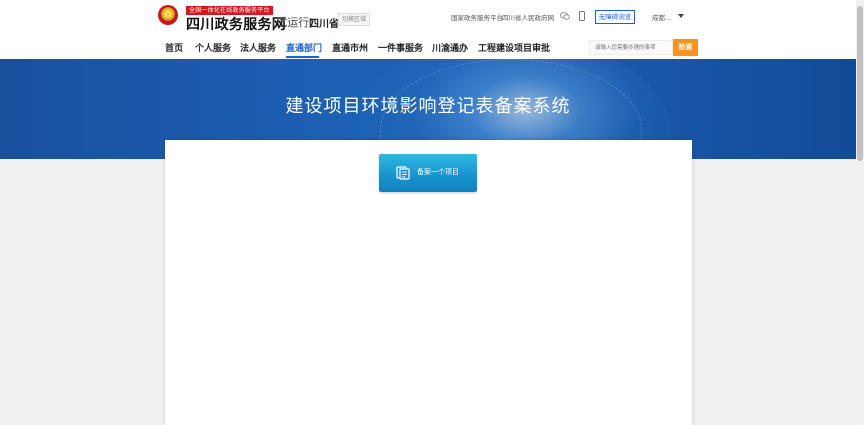 This screenshot has height=425, width=864. What do you see at coordinates (174, 47) in the screenshot?
I see `nav-home: 首页` at bounding box center [174, 47].